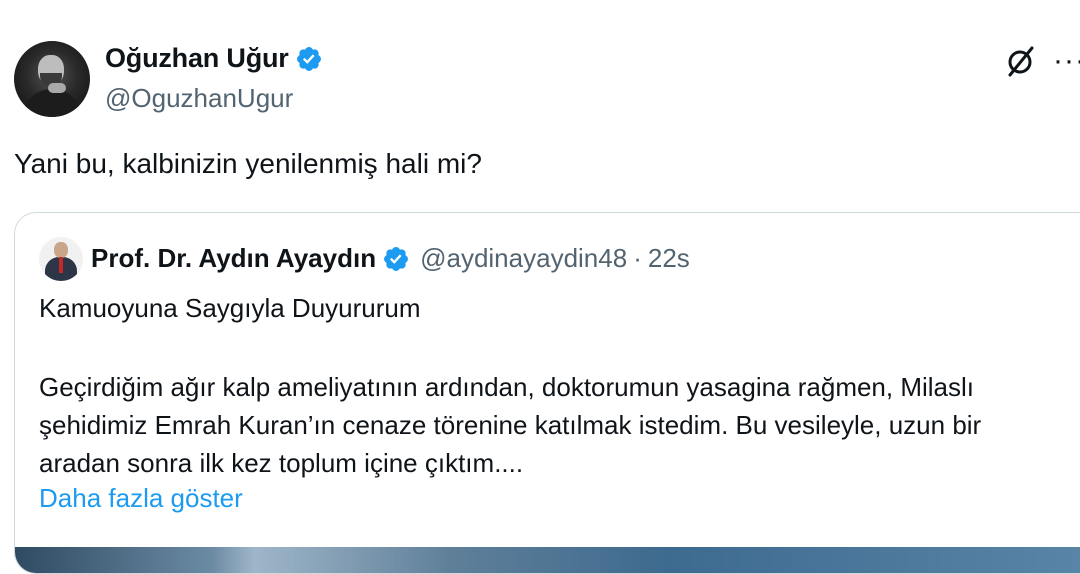  I want to click on avatar-body, so click(52, 103).